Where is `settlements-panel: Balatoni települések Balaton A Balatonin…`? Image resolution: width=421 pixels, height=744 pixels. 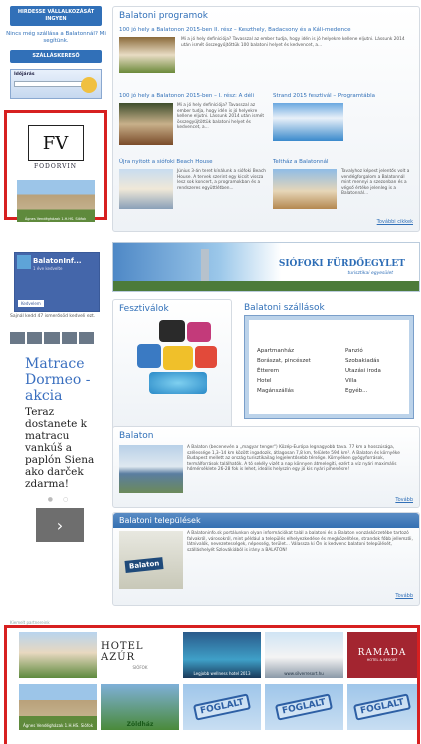 settlements-panel: Balatoni települések Balaton A Balatonin… is located at coordinates (266, 559).